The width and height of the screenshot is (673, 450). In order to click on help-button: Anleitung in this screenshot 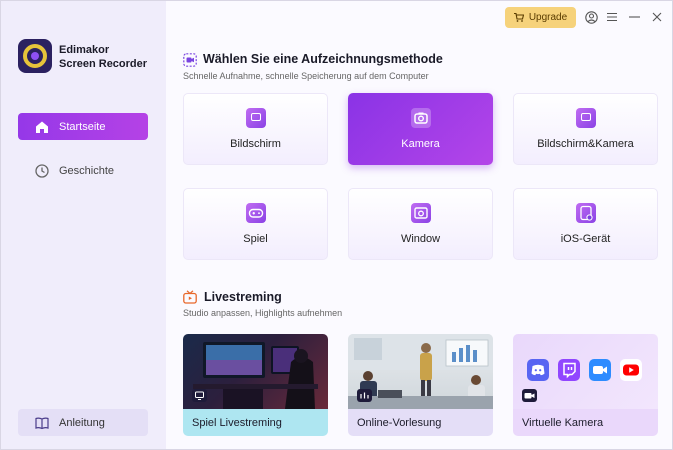, I will do `click(83, 422)`.